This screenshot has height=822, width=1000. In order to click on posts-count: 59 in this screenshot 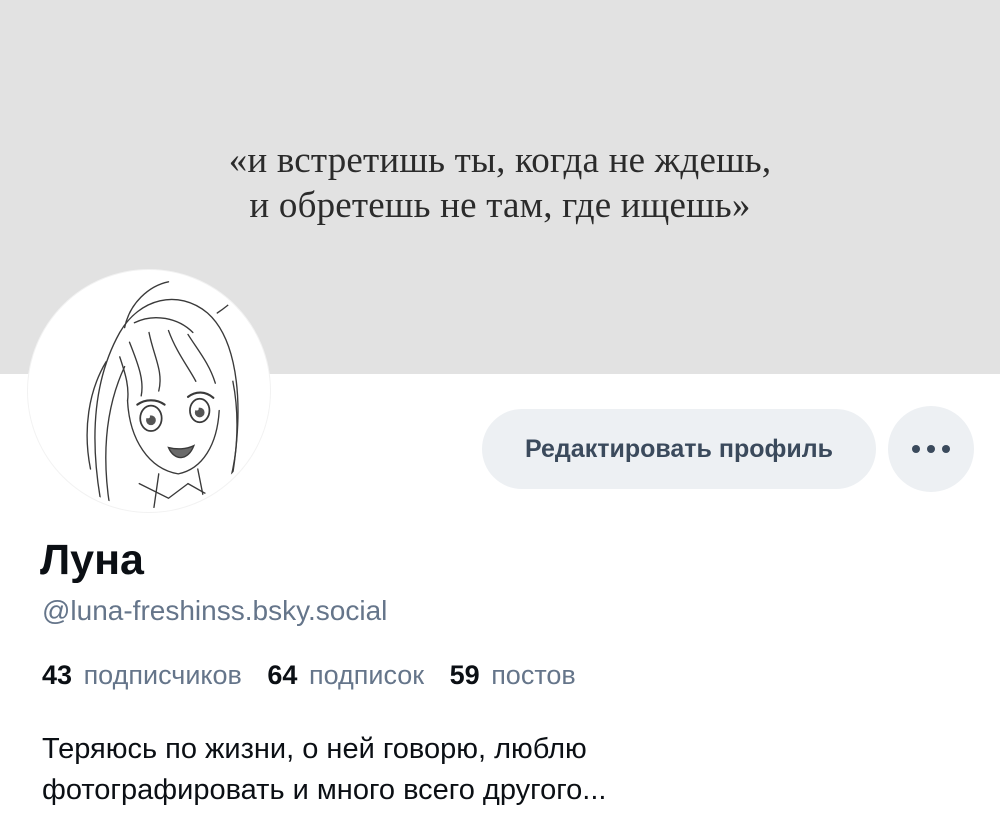, I will do `click(464, 675)`.